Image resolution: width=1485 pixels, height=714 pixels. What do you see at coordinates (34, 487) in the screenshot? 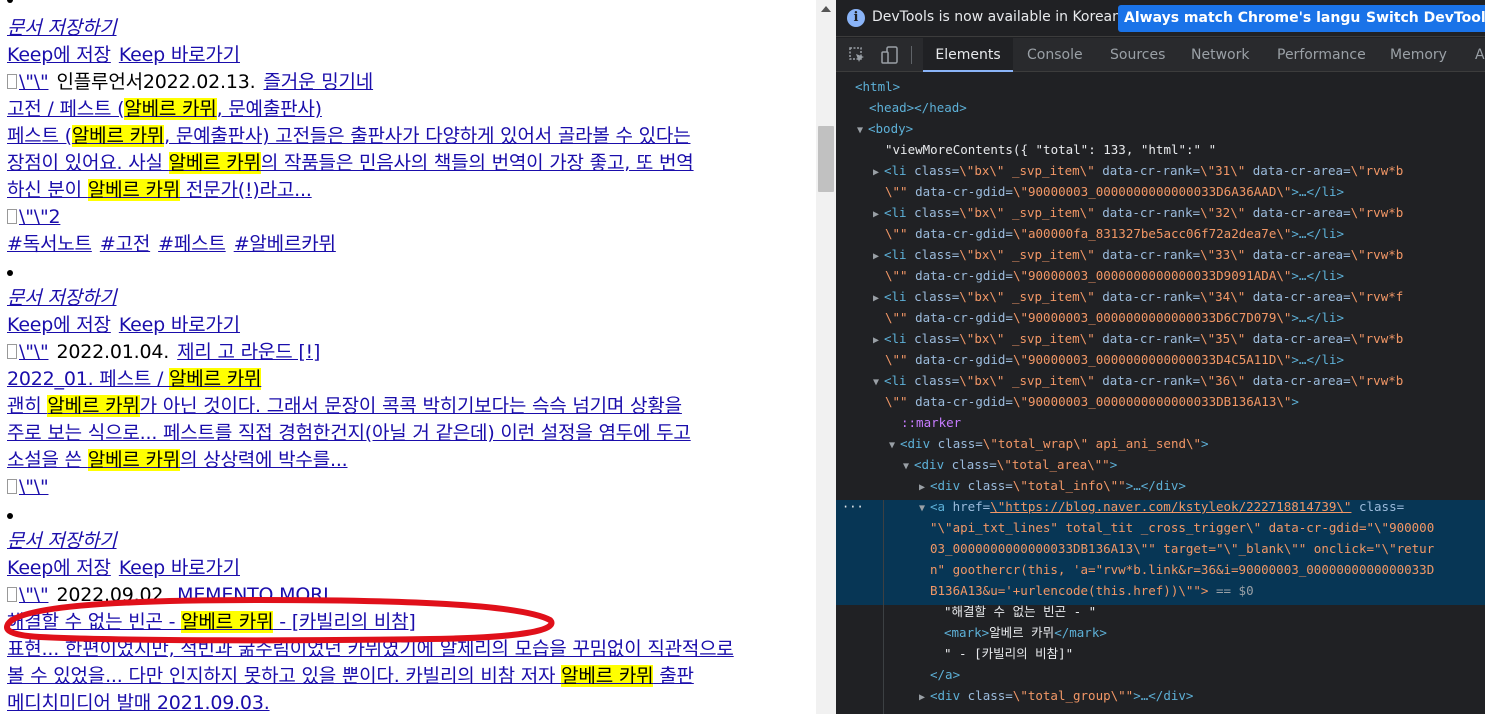
I see `thumbnail-image-alt: \"\"` at bounding box center [34, 487].